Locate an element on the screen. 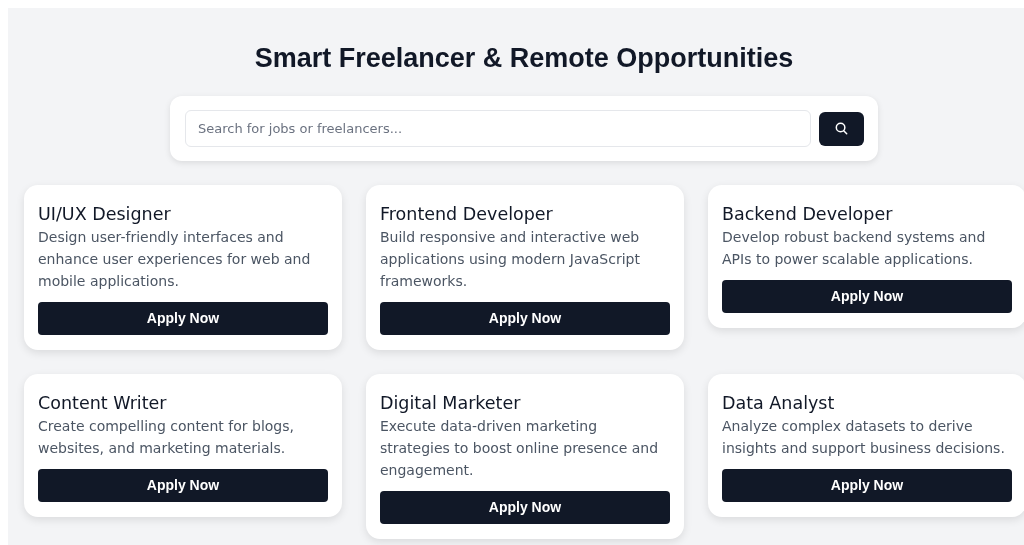 The image size is (1024, 545). page-title: Smart Freelancer & Remote Opportunities is located at coordinates (524, 58).